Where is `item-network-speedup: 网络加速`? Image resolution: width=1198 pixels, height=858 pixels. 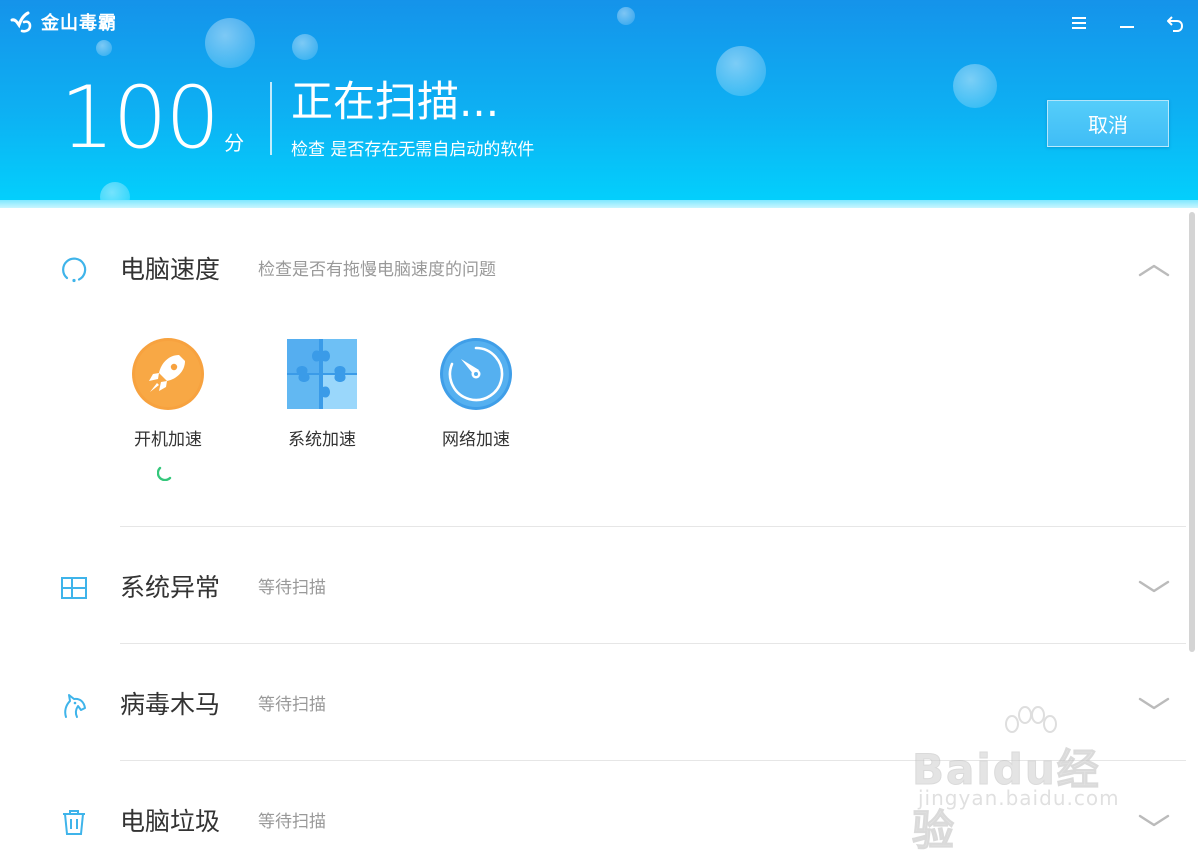 item-network-speedup: 网络加速 is located at coordinates (476, 393).